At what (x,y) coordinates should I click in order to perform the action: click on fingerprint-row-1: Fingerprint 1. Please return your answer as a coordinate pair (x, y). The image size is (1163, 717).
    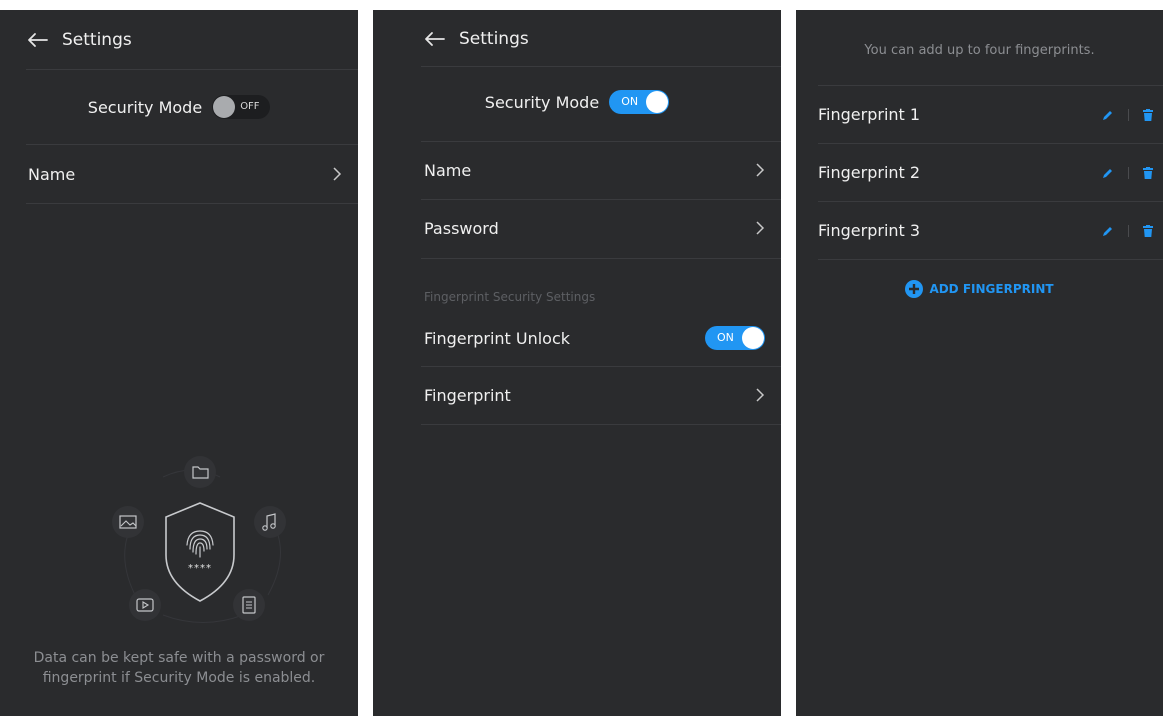
    Looking at the image, I should click on (985, 114).